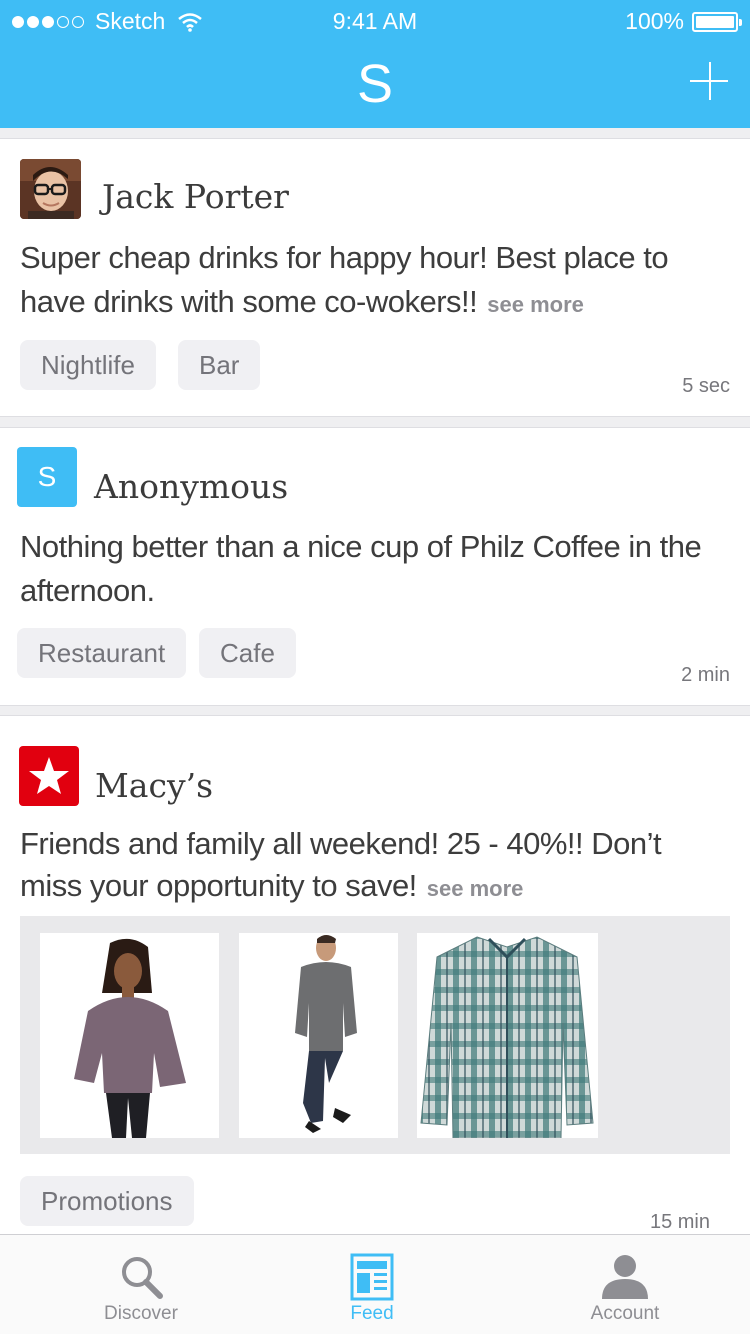  I want to click on author-name: Anonymous, so click(191, 486).